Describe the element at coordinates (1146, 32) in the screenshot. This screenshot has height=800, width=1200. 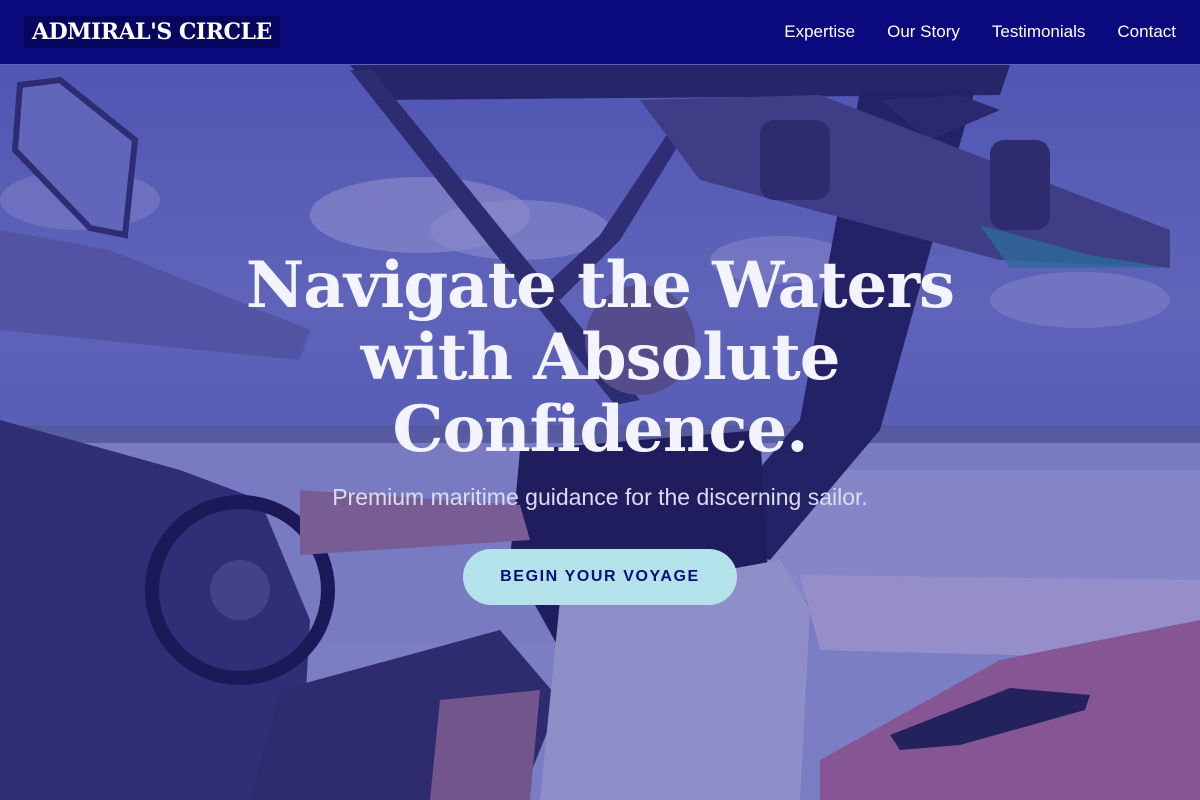
I see `nav-link-contact: Contact` at that location.